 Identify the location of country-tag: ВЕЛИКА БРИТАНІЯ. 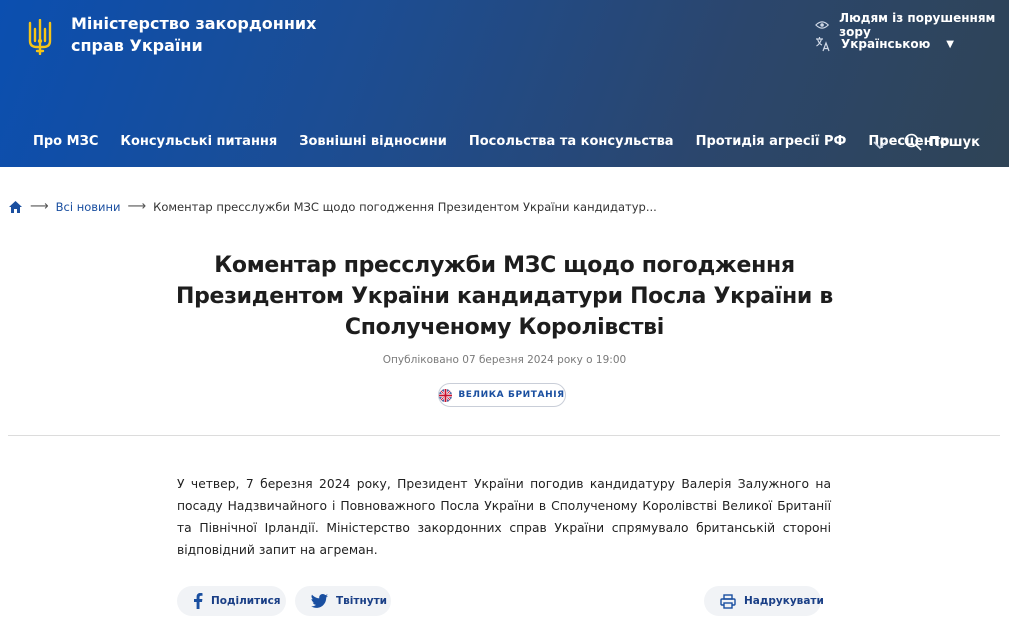
(502, 395).